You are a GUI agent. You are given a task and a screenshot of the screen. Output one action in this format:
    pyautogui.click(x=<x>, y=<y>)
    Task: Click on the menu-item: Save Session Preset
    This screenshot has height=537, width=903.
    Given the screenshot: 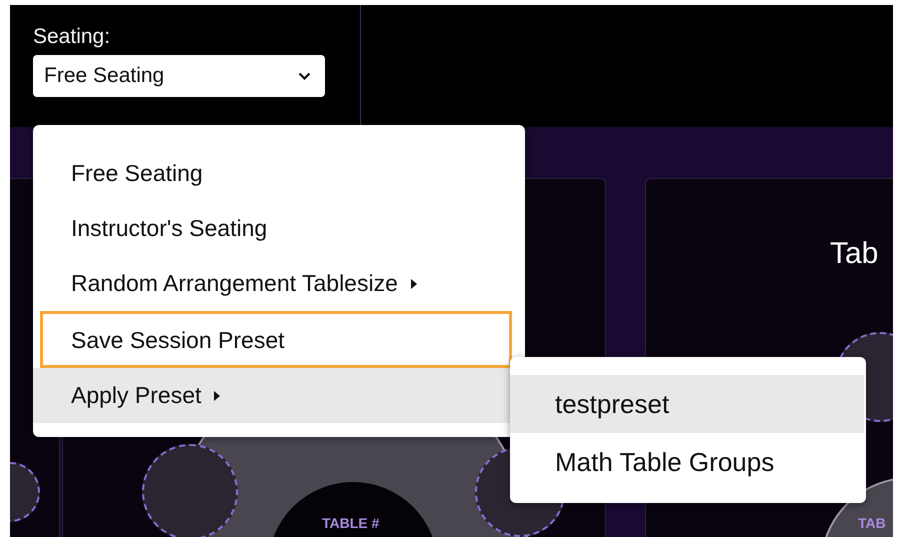 What is the action you would take?
    pyautogui.click(x=276, y=339)
    